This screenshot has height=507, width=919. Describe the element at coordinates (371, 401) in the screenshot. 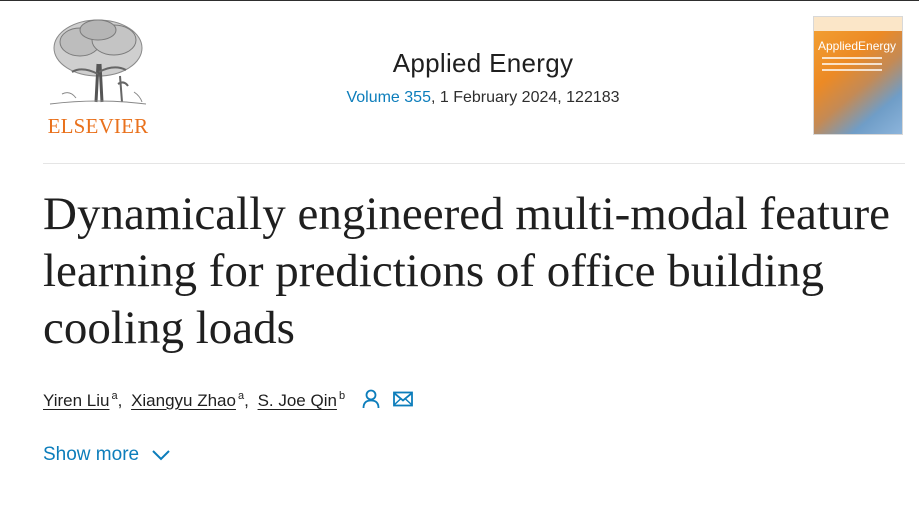

I see `person-icon` at that location.